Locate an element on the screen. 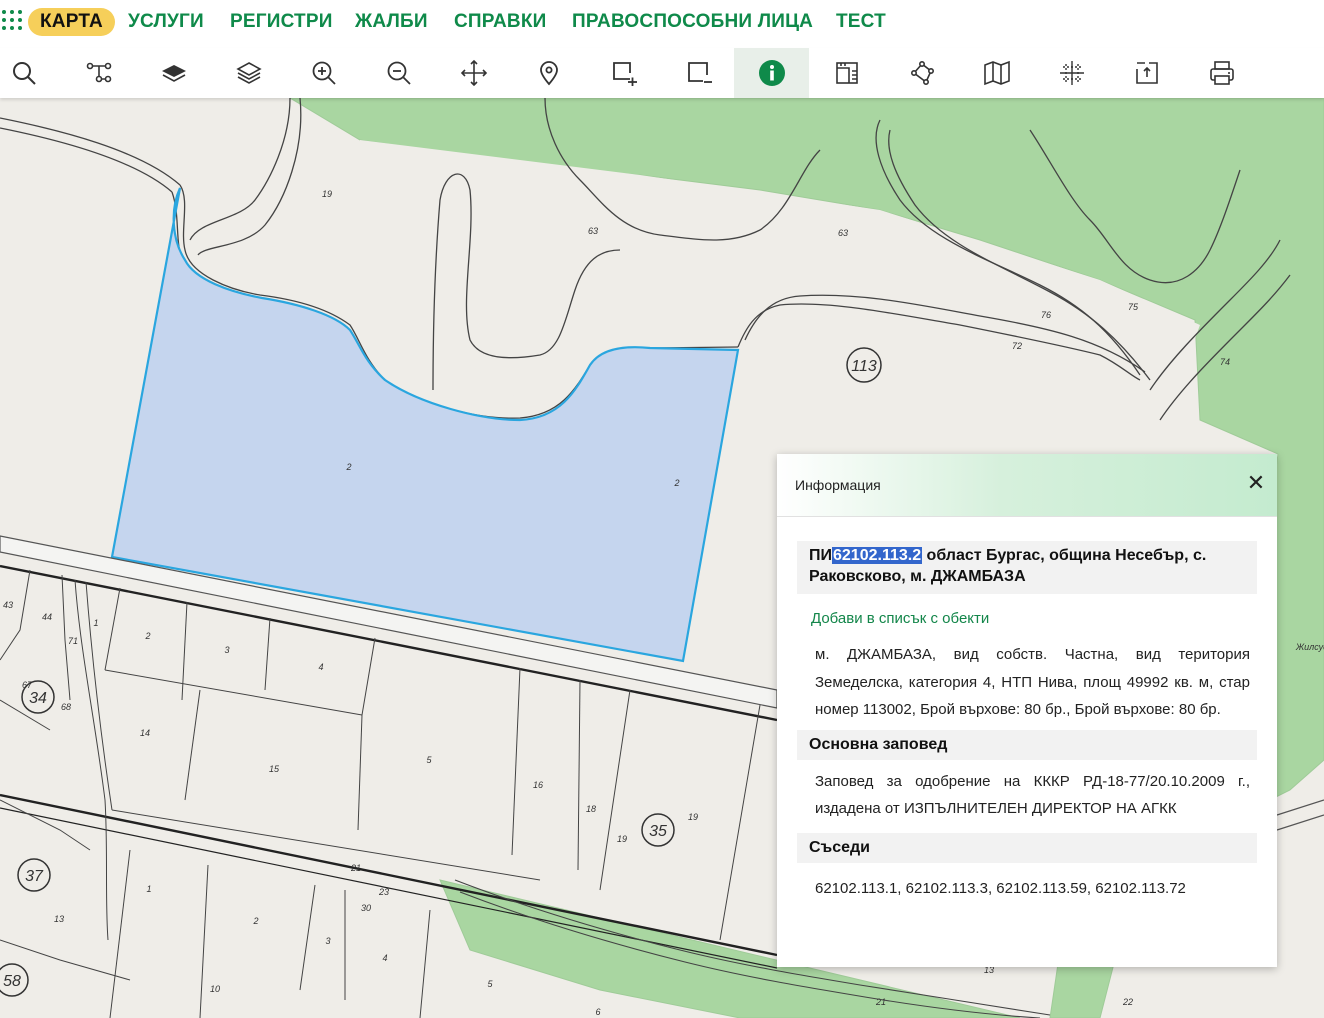 The height and width of the screenshot is (1018, 1324). route-tool-button is located at coordinates (98, 73).